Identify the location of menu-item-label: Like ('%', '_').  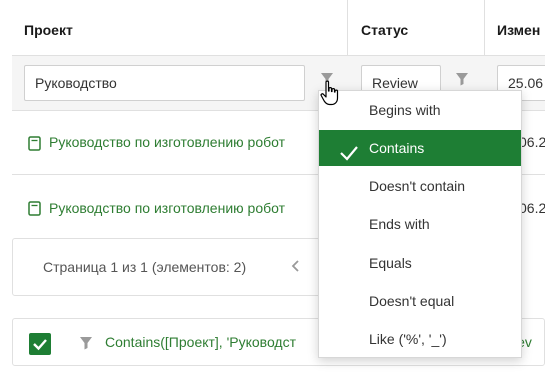
(408, 339).